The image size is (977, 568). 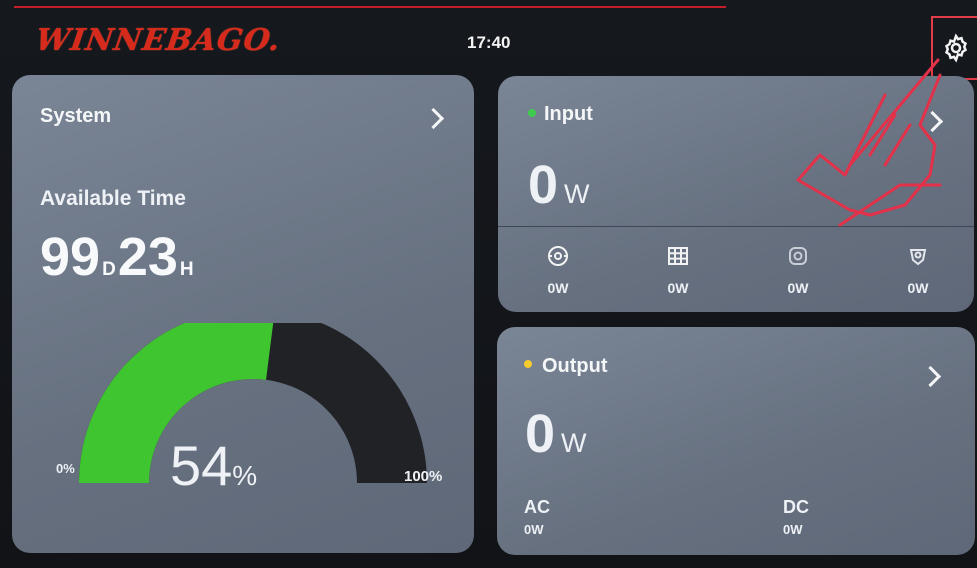 I want to click on battery-percent: 54 %, so click(x=213, y=465).